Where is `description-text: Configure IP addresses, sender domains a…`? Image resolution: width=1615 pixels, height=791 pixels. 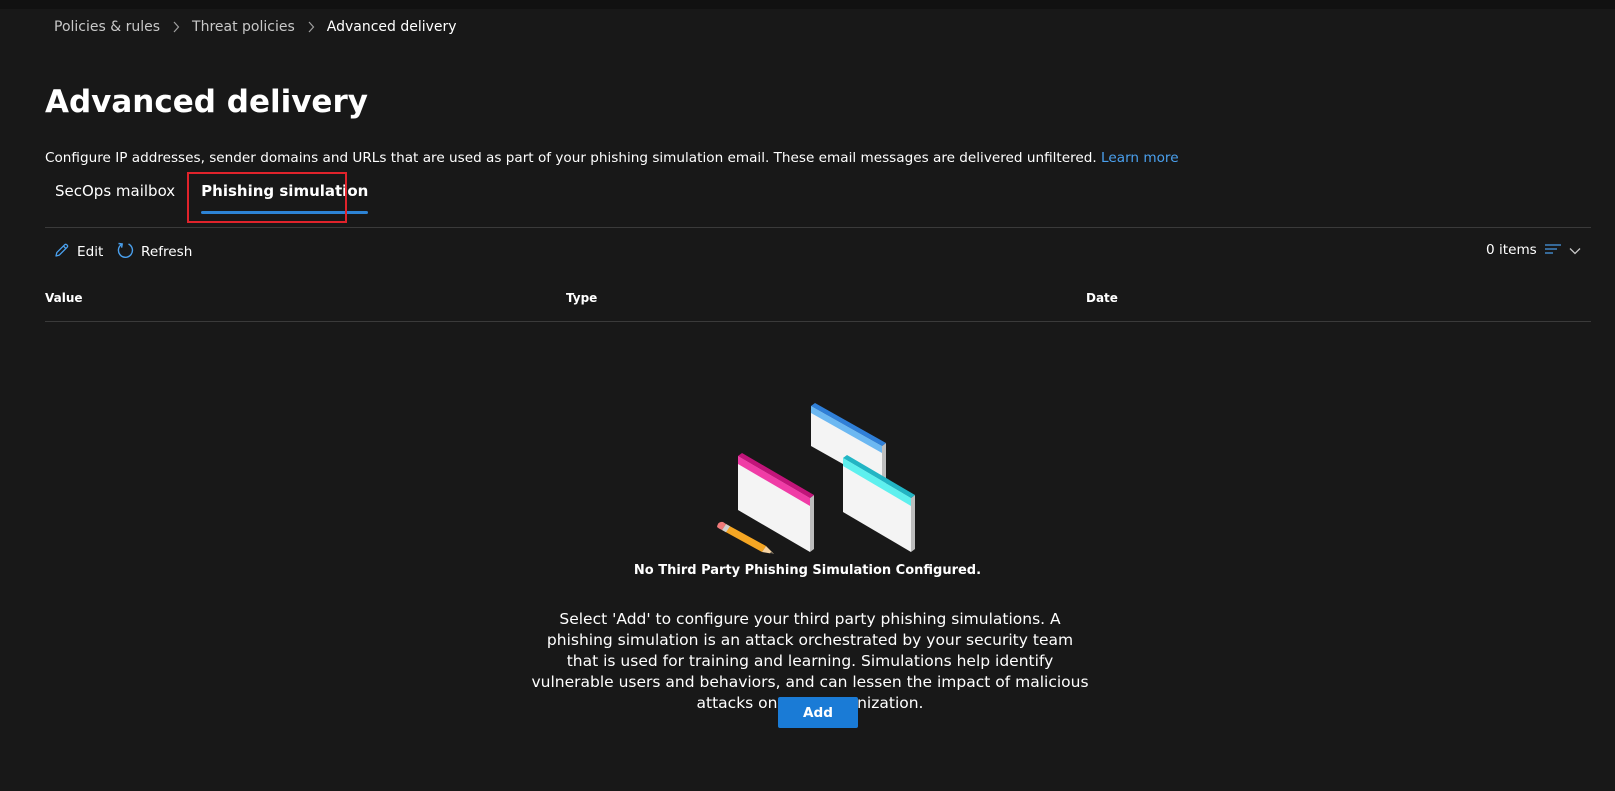 description-text: Configure IP addresses, sender domains a… is located at coordinates (571, 158).